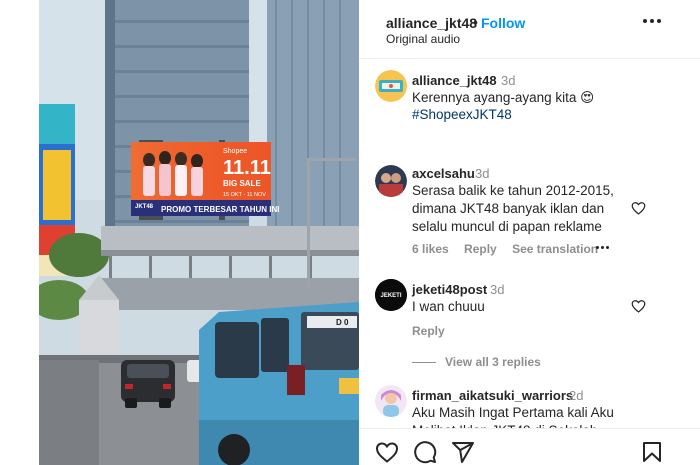 The width and height of the screenshot is (700, 465). What do you see at coordinates (235, 151) in the screenshot?
I see `billboard-brand-text: Shopee` at bounding box center [235, 151].